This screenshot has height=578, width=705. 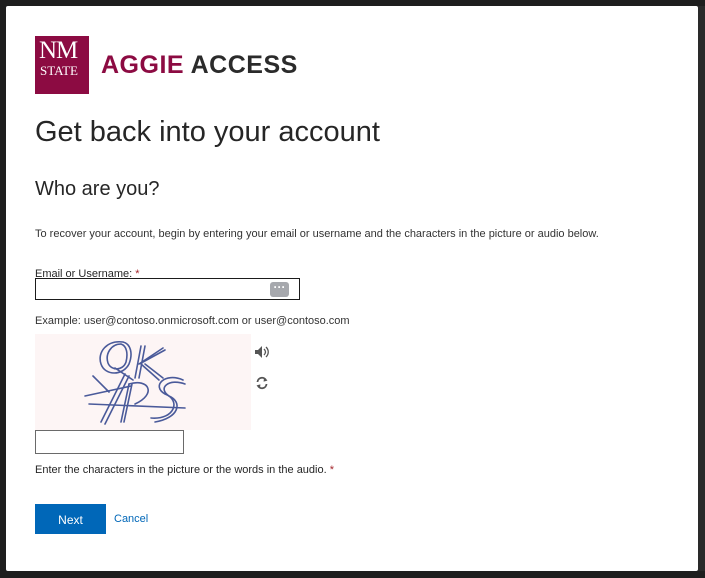 I want to click on logo-state-text: STATE, so click(x=59, y=70).